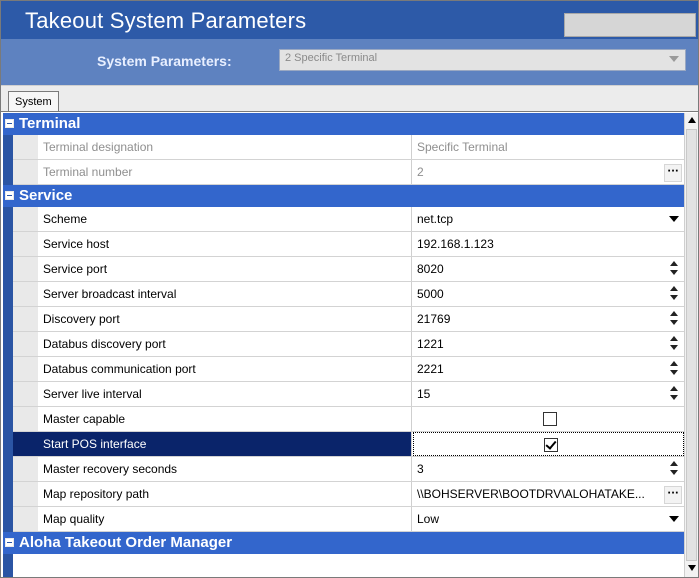 The width and height of the screenshot is (699, 578). Describe the element at coordinates (548, 244) in the screenshot. I see `row-value: 192.168.1.123` at that location.